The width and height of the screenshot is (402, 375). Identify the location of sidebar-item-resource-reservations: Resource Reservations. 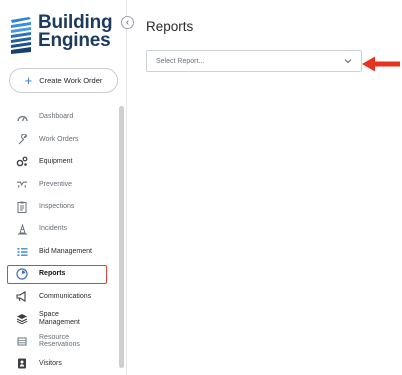
(58, 341).